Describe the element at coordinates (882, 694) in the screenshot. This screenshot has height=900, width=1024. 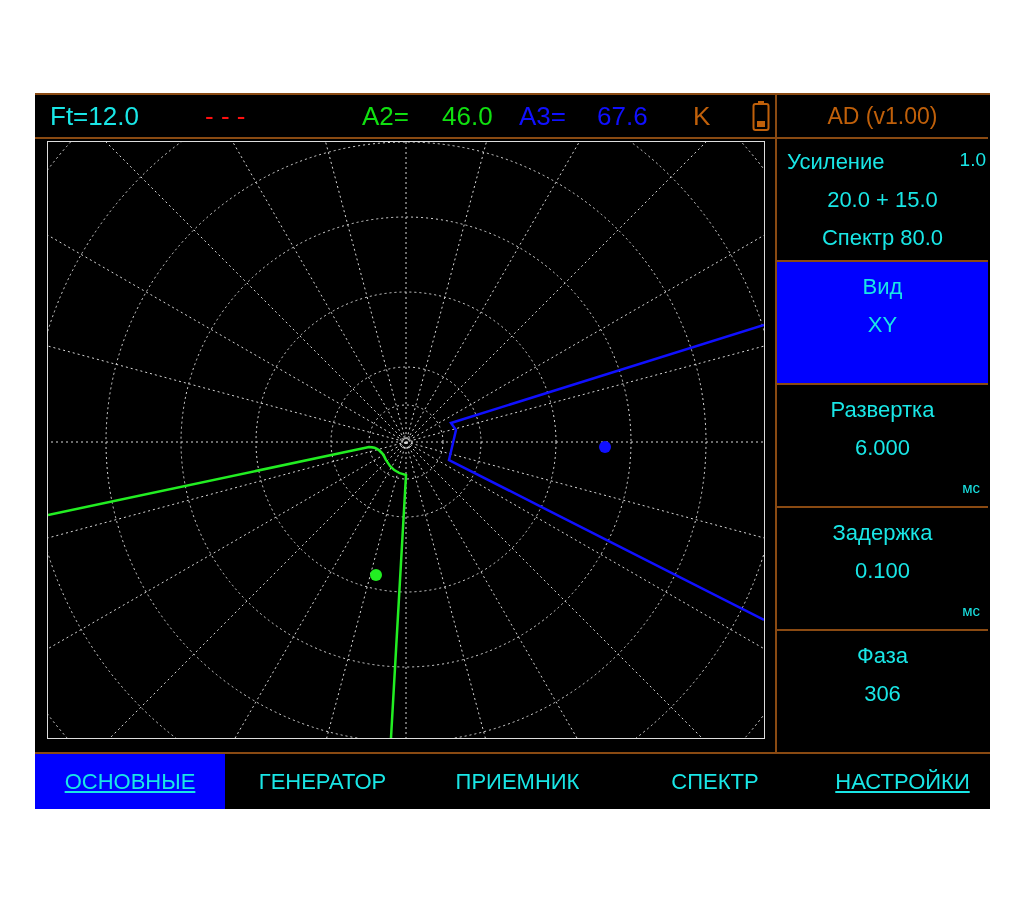
I see `setting-value: 306` at that location.